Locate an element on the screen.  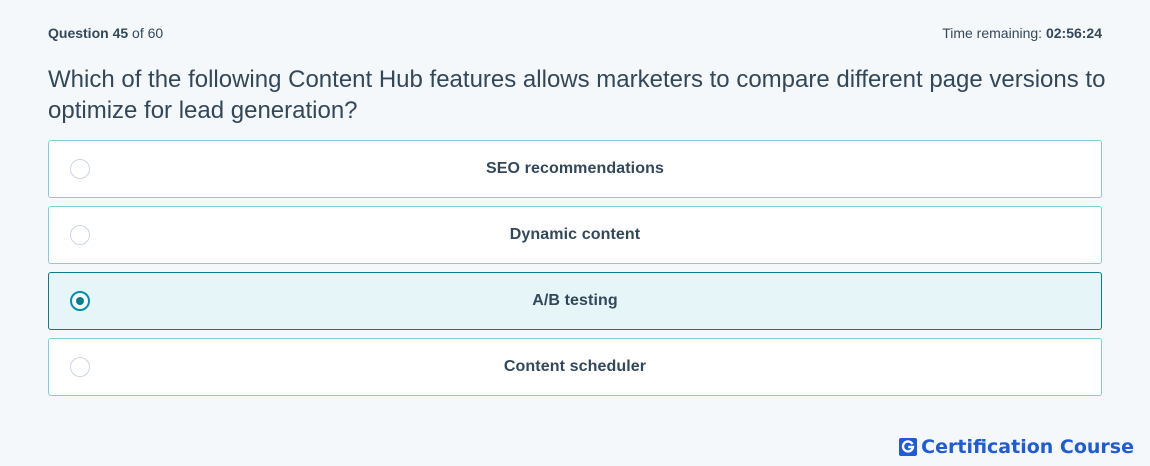
question-counter-total: of 60 is located at coordinates (148, 33).